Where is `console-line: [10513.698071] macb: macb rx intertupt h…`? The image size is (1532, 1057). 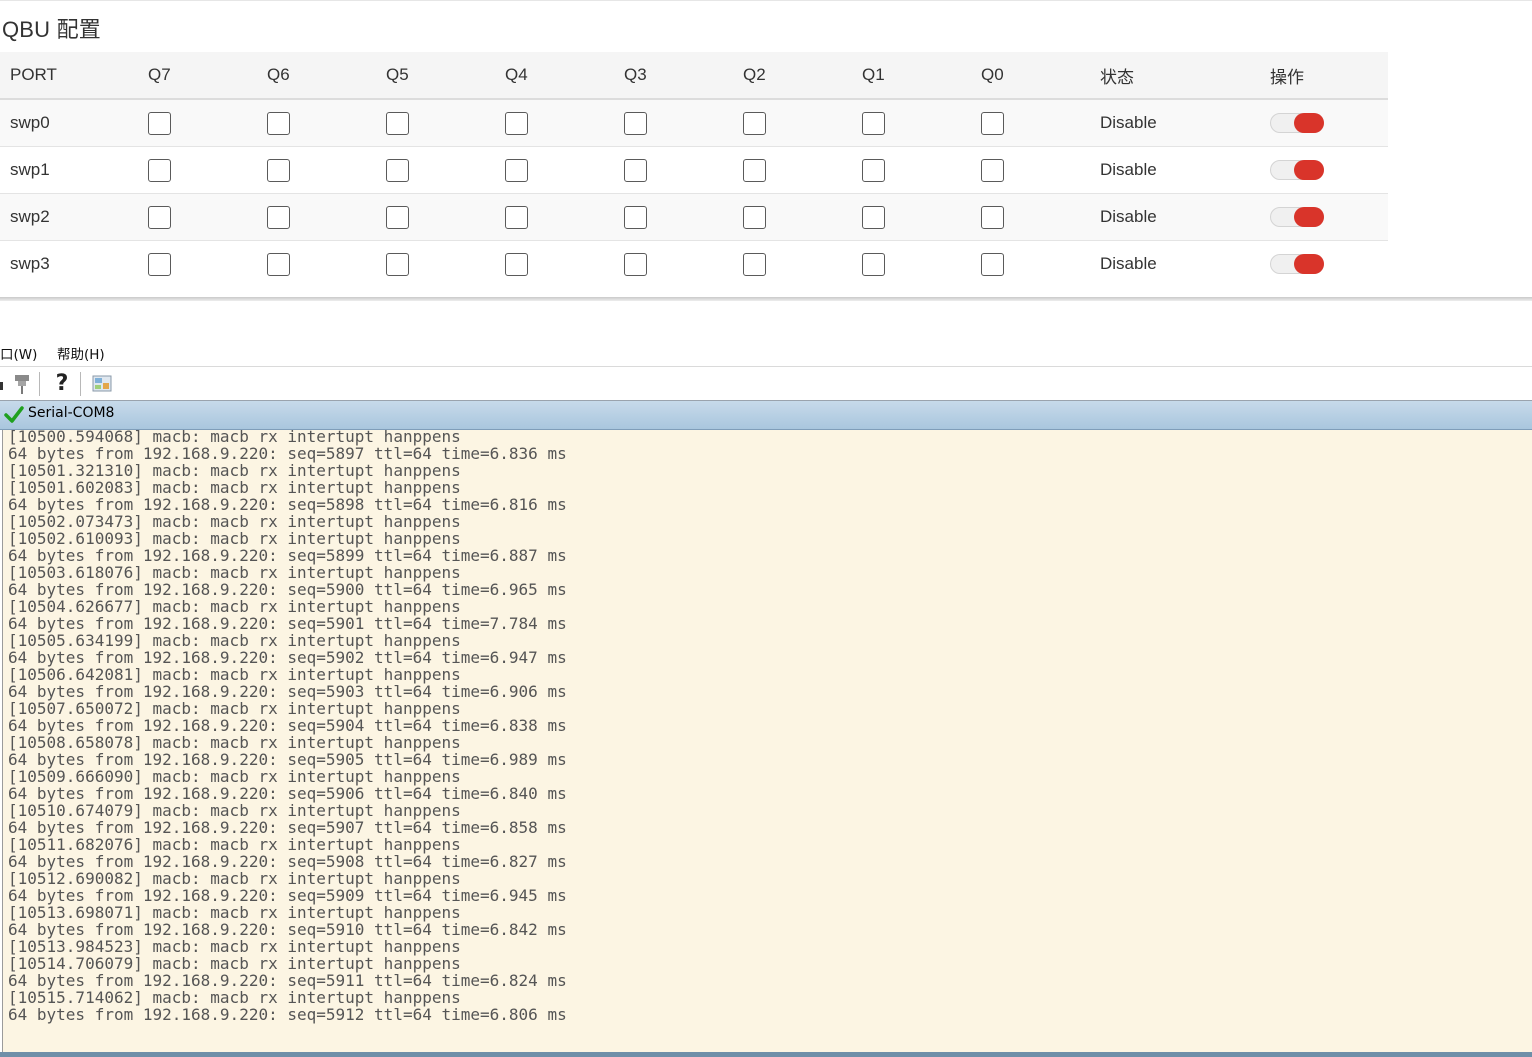 console-line: [10513.698071] macb: macb rx intertupt h… is located at coordinates (234, 912).